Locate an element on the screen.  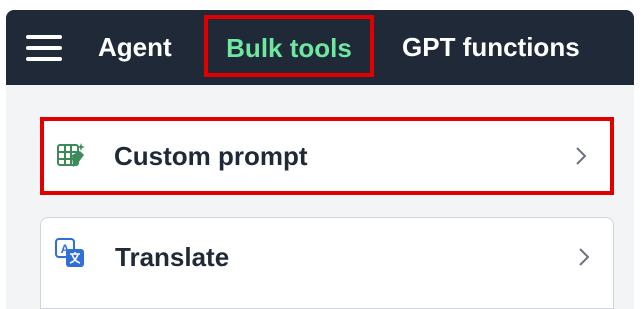
hamburger-menu-icon is located at coordinates (44, 48).